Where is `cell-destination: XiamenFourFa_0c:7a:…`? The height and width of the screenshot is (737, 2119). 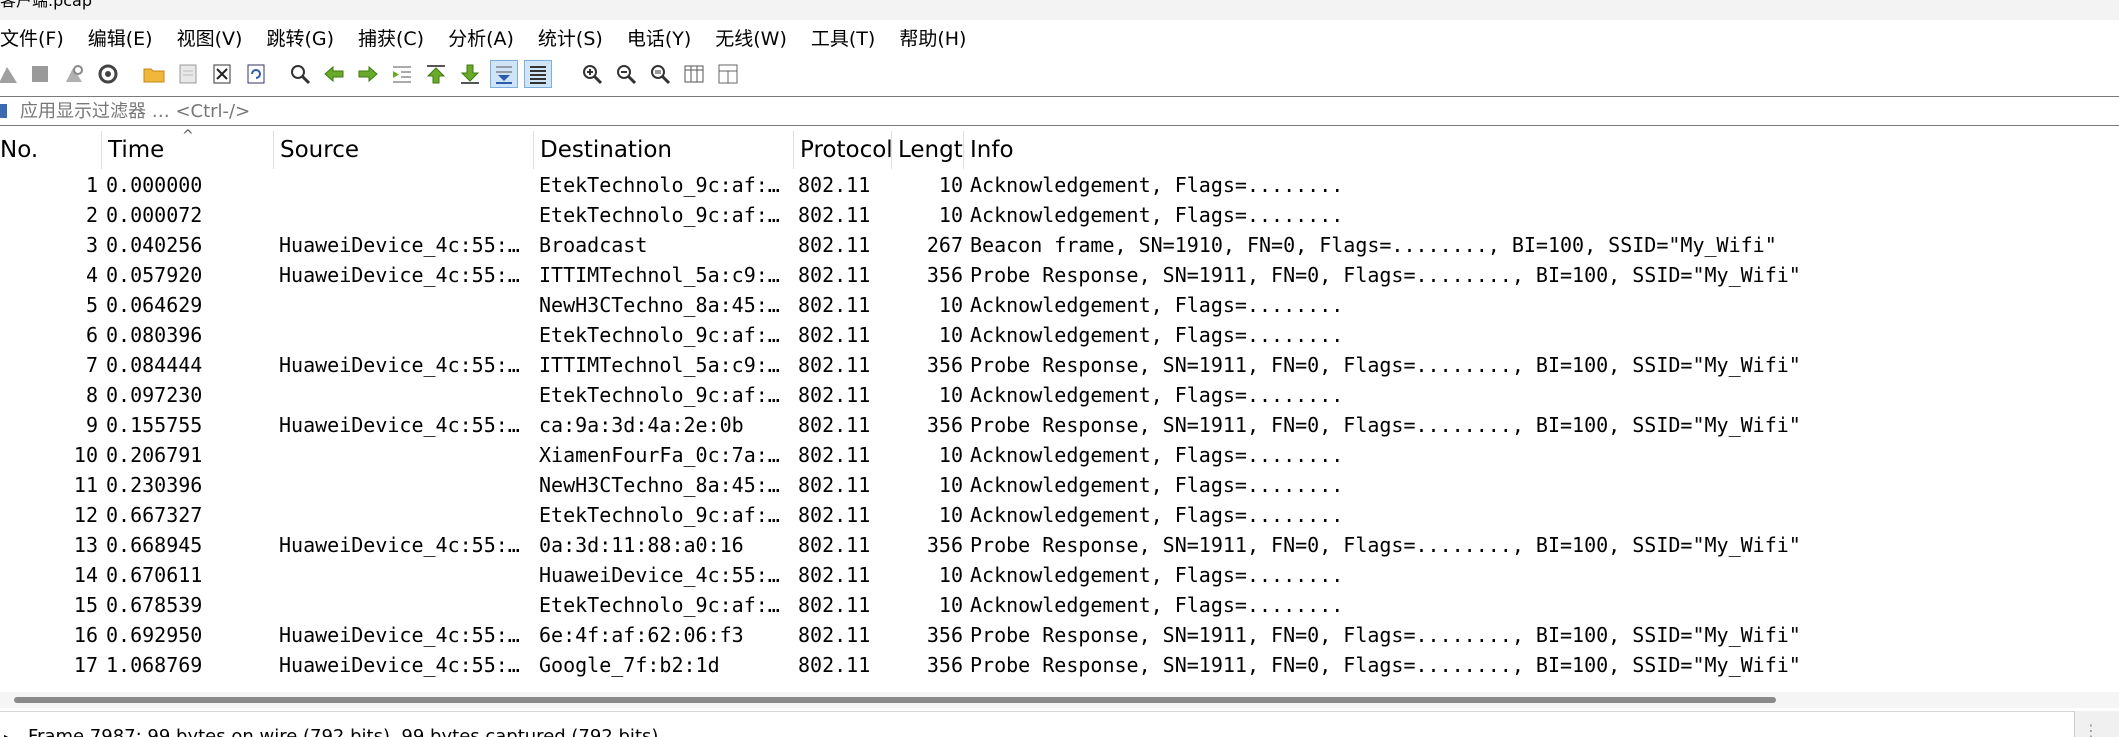 cell-destination: XiamenFourFa_0c:7a:… is located at coordinates (659, 455).